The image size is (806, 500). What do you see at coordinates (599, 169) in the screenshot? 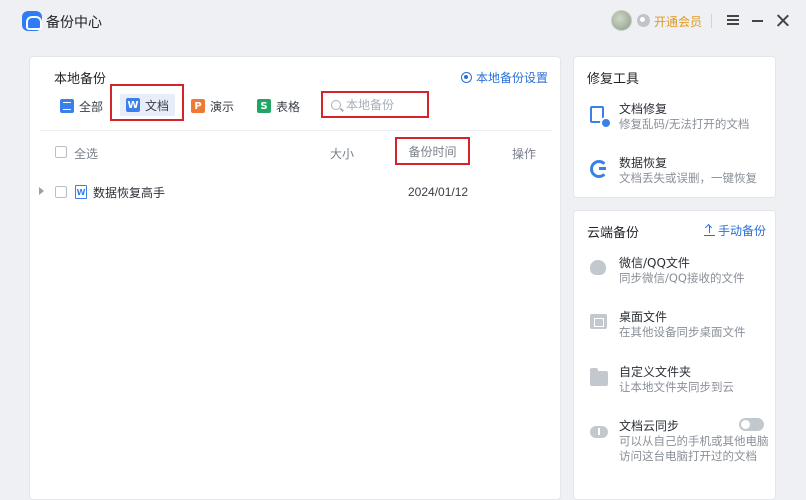
I see `data-recovery-icon` at bounding box center [599, 169].